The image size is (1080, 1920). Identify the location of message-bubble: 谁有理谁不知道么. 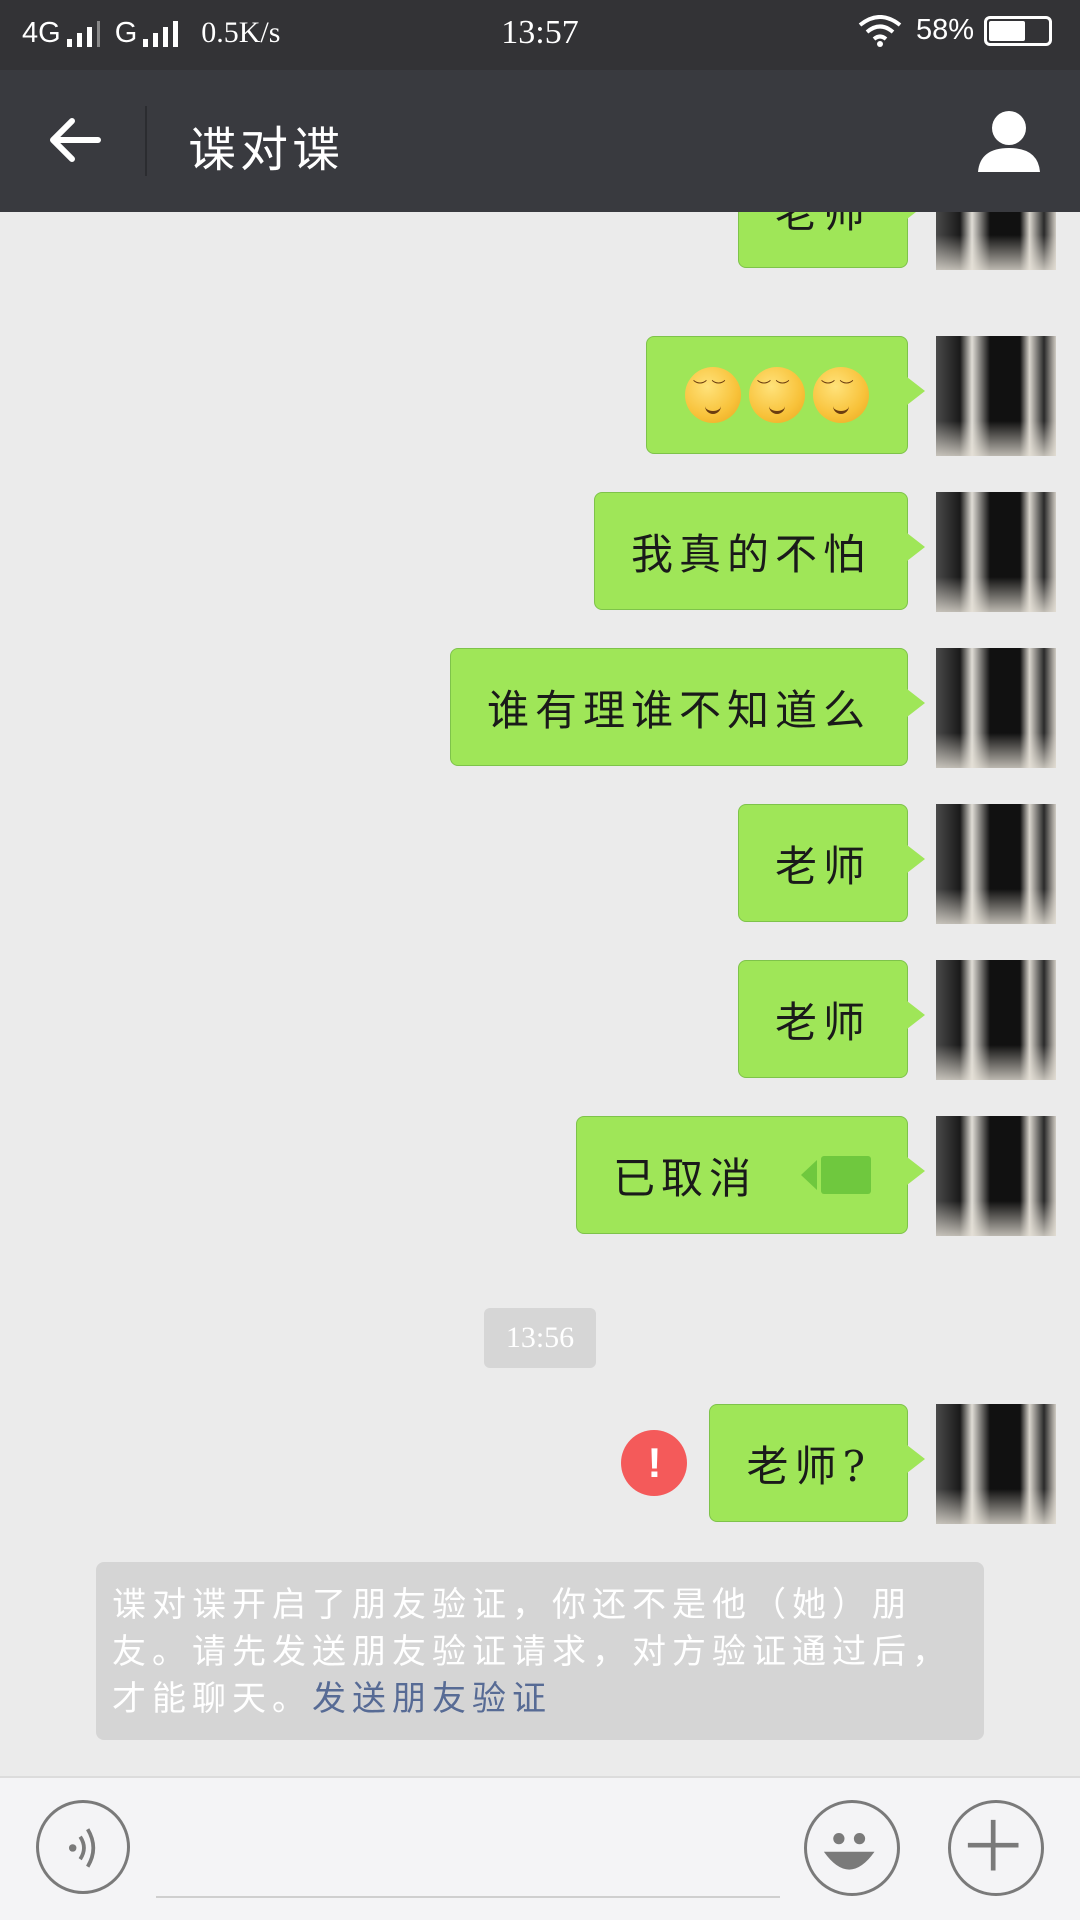
(687, 707).